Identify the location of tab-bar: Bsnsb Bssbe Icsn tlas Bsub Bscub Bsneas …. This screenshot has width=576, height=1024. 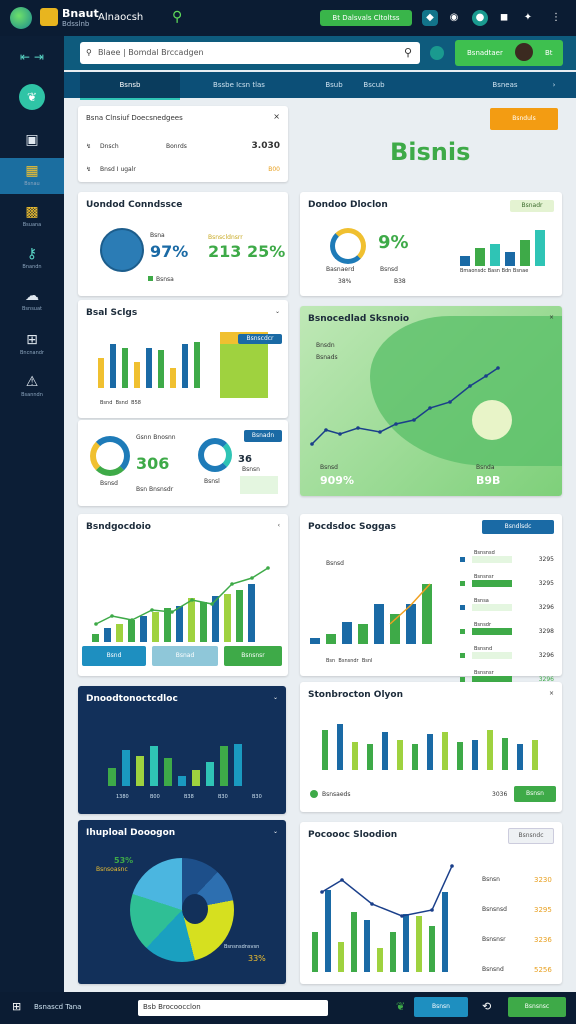
(320, 86).